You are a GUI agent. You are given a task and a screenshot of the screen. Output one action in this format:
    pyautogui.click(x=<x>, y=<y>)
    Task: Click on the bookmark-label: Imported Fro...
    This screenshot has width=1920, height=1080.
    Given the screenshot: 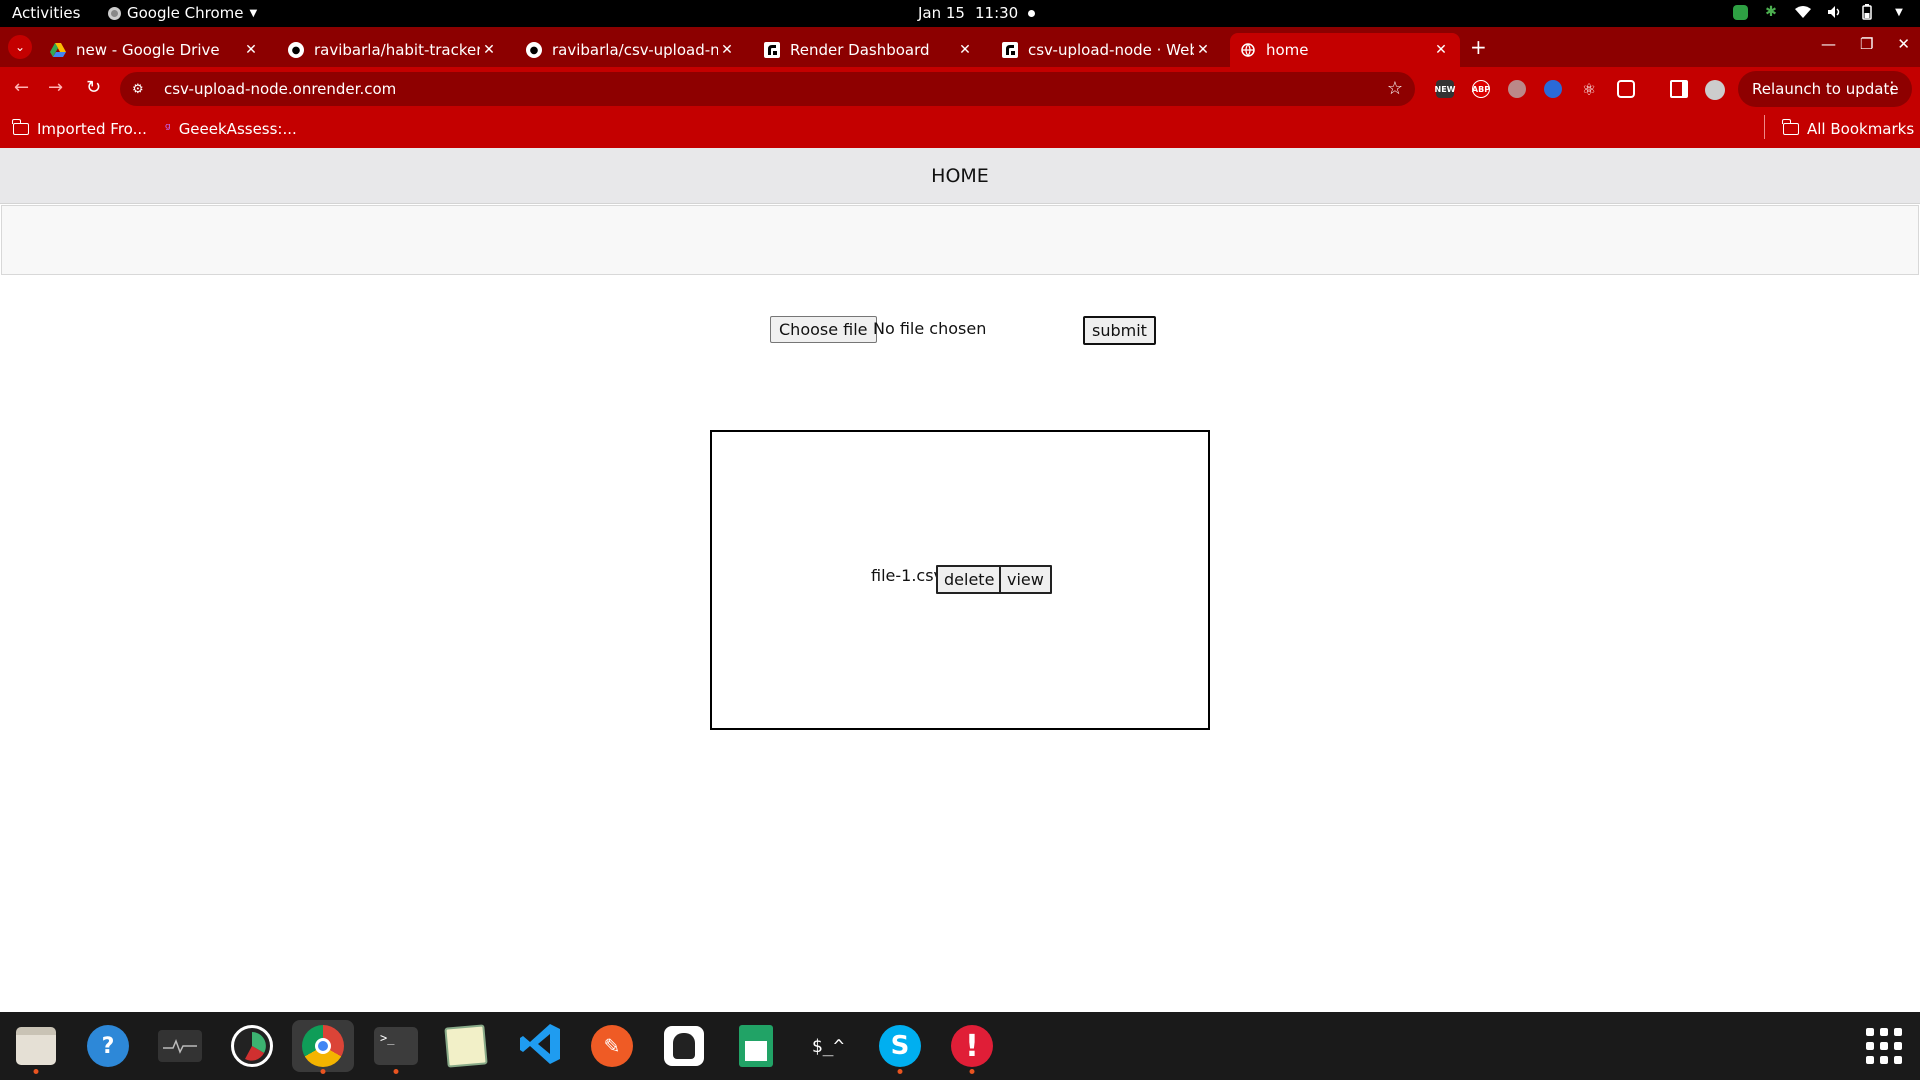 What is the action you would take?
    pyautogui.click(x=92, y=129)
    